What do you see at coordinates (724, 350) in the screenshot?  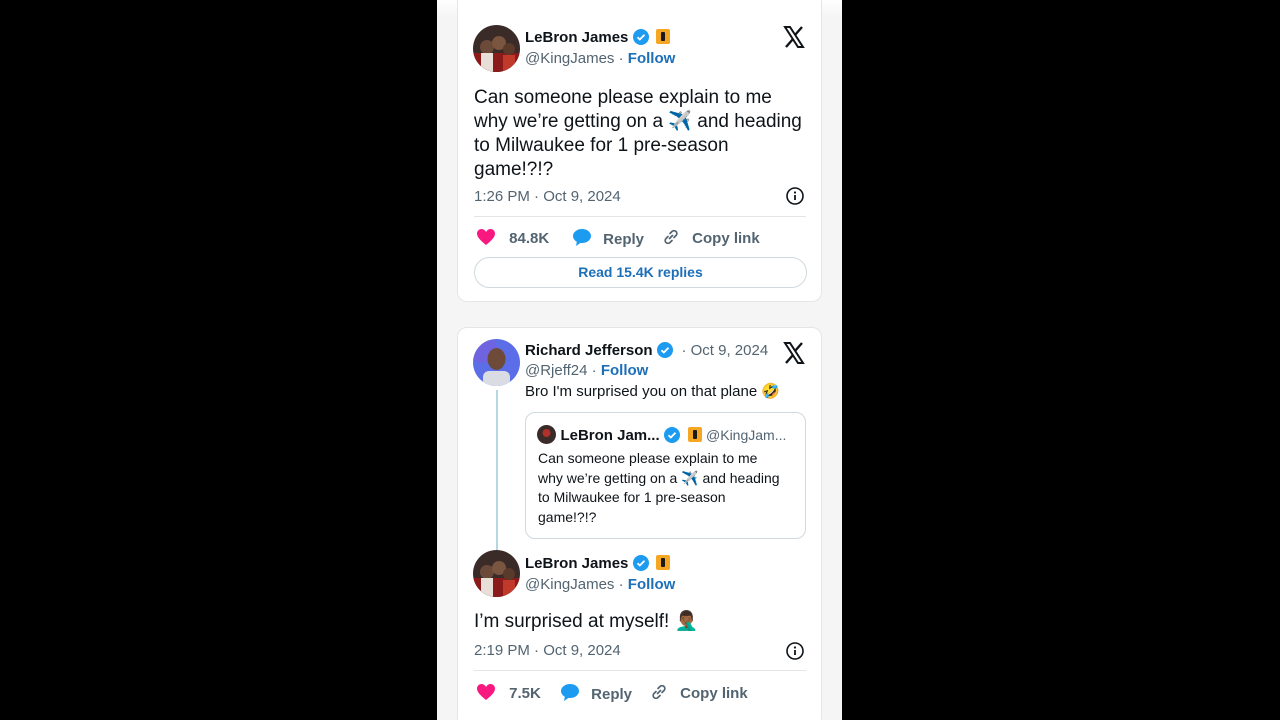 I see `tweet-date: · Oct 9, 2024` at bounding box center [724, 350].